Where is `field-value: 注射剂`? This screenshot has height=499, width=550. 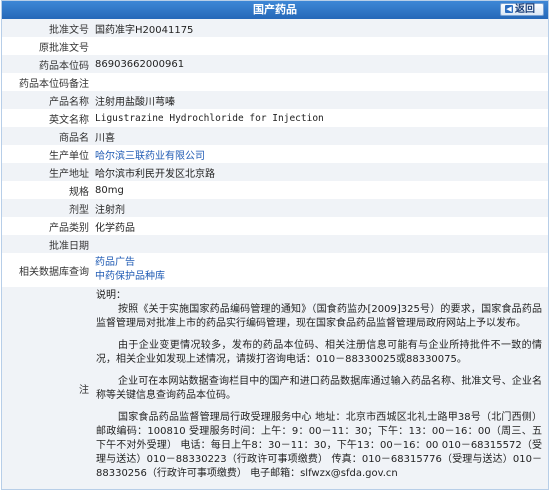
field-value: 注射剂 is located at coordinates (320, 208).